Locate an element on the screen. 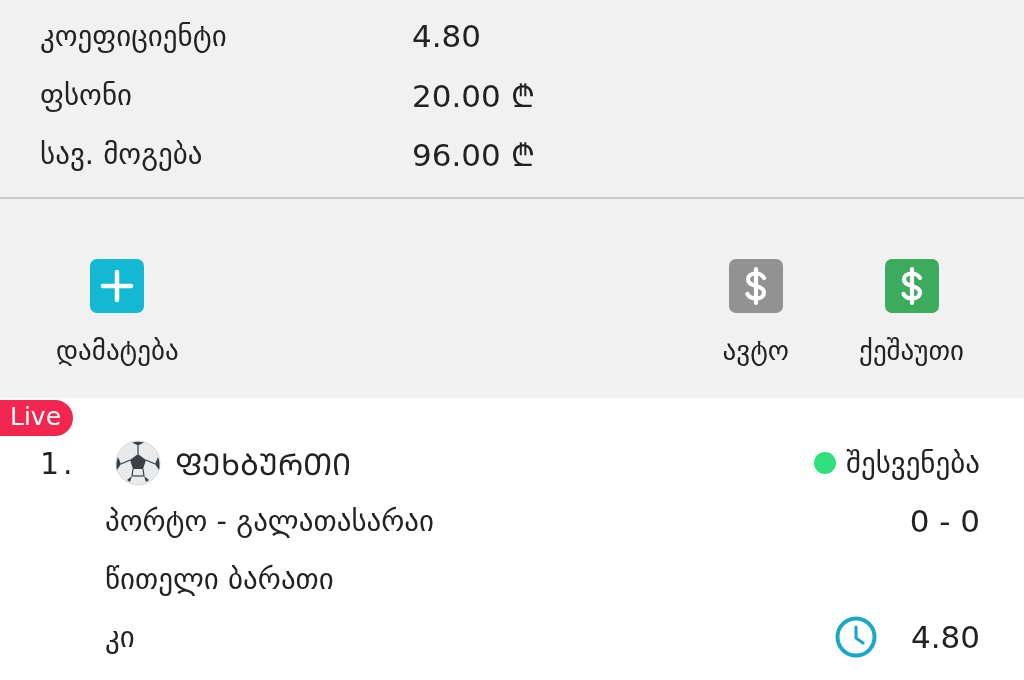 The width and height of the screenshot is (1024, 680). bet-market: წითელი ბარათი is located at coordinates (219, 579).